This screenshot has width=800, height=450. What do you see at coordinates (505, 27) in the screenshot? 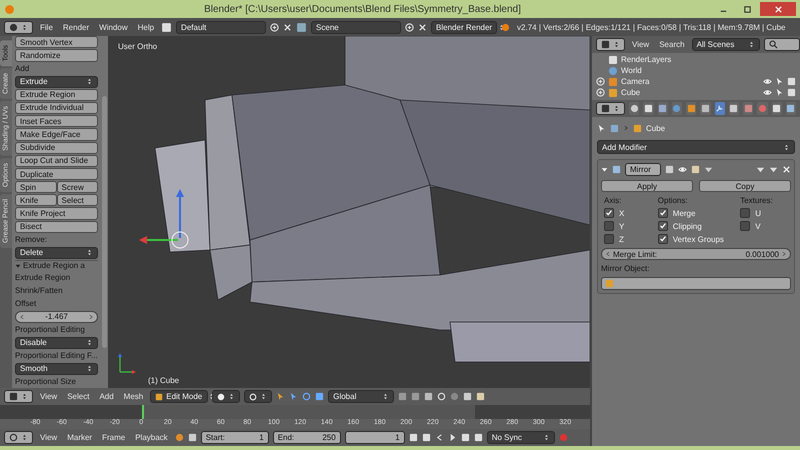
I see `blender-logo-icon` at bounding box center [505, 27].